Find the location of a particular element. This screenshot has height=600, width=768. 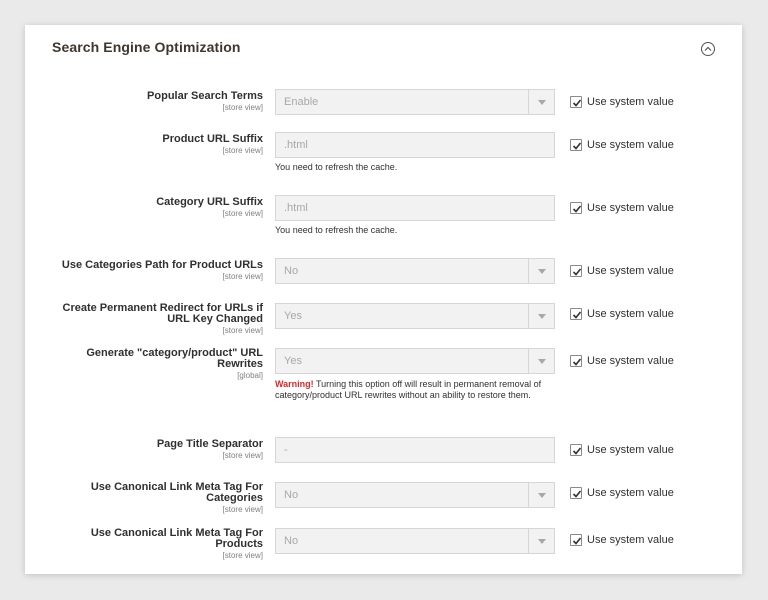

popular-search-terms-select: Enable is located at coordinates (415, 102).